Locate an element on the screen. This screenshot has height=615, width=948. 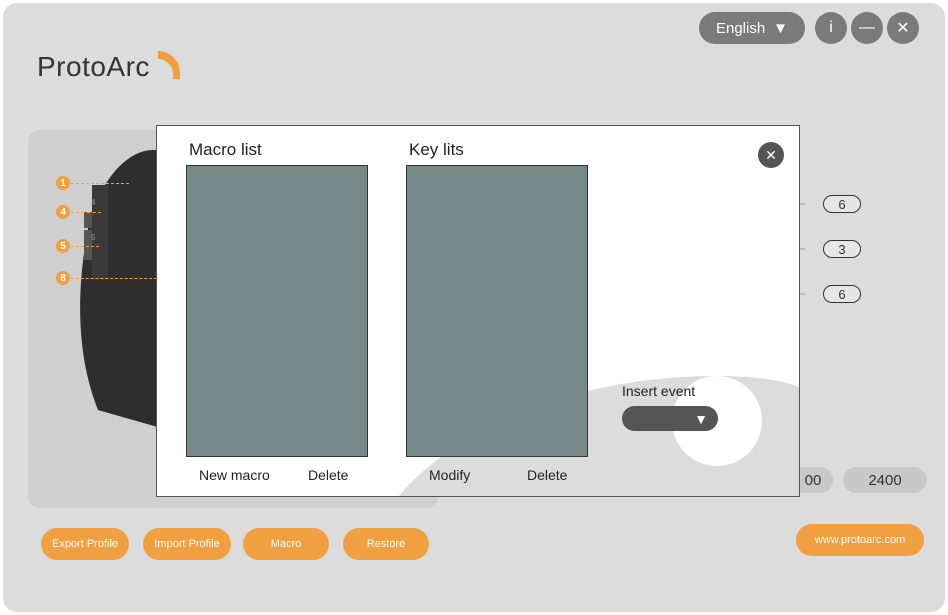
button-marker-8-line is located at coordinates (114, 278).